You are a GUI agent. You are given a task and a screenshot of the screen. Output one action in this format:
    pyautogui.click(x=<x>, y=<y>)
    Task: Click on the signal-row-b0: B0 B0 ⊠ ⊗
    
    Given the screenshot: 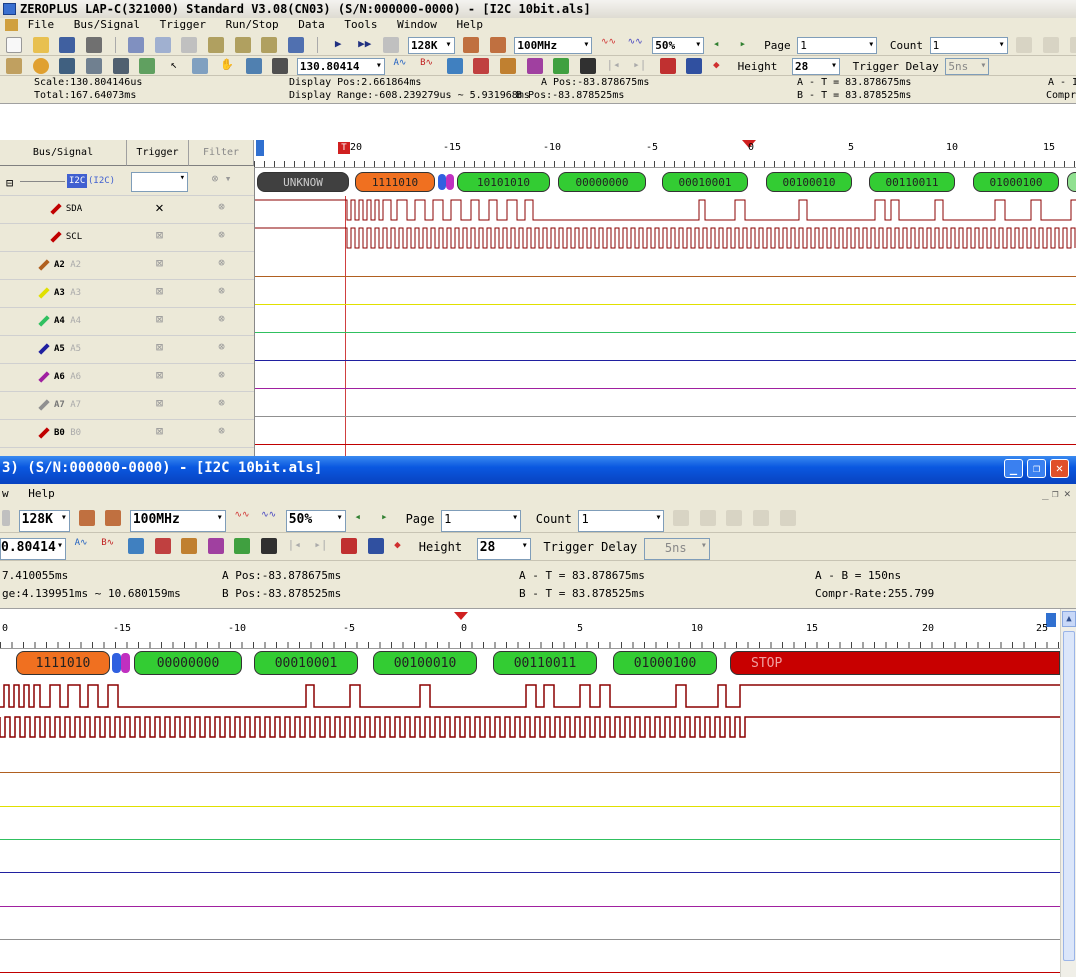 What is the action you would take?
    pyautogui.click(x=127, y=434)
    